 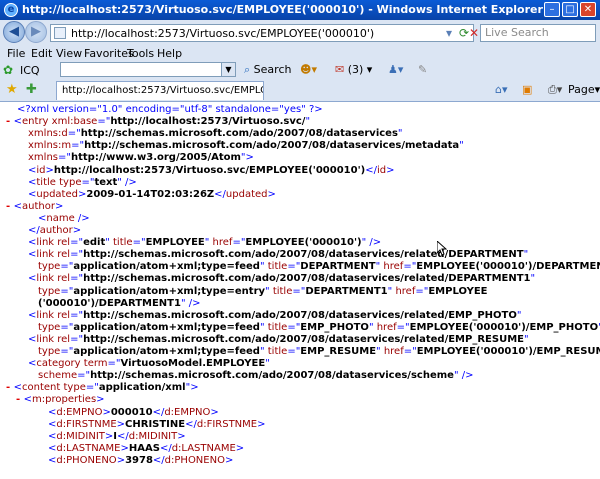 What do you see at coordinates (501, 89) in the screenshot?
I see `home-icon: ⌂▾` at bounding box center [501, 89].